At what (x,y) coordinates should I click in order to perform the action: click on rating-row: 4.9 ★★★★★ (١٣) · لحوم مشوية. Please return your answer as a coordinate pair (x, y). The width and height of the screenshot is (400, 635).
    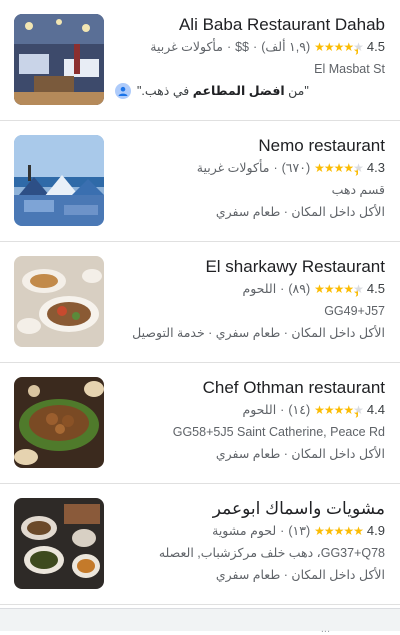
    Looking at the image, I should click on (250, 531).